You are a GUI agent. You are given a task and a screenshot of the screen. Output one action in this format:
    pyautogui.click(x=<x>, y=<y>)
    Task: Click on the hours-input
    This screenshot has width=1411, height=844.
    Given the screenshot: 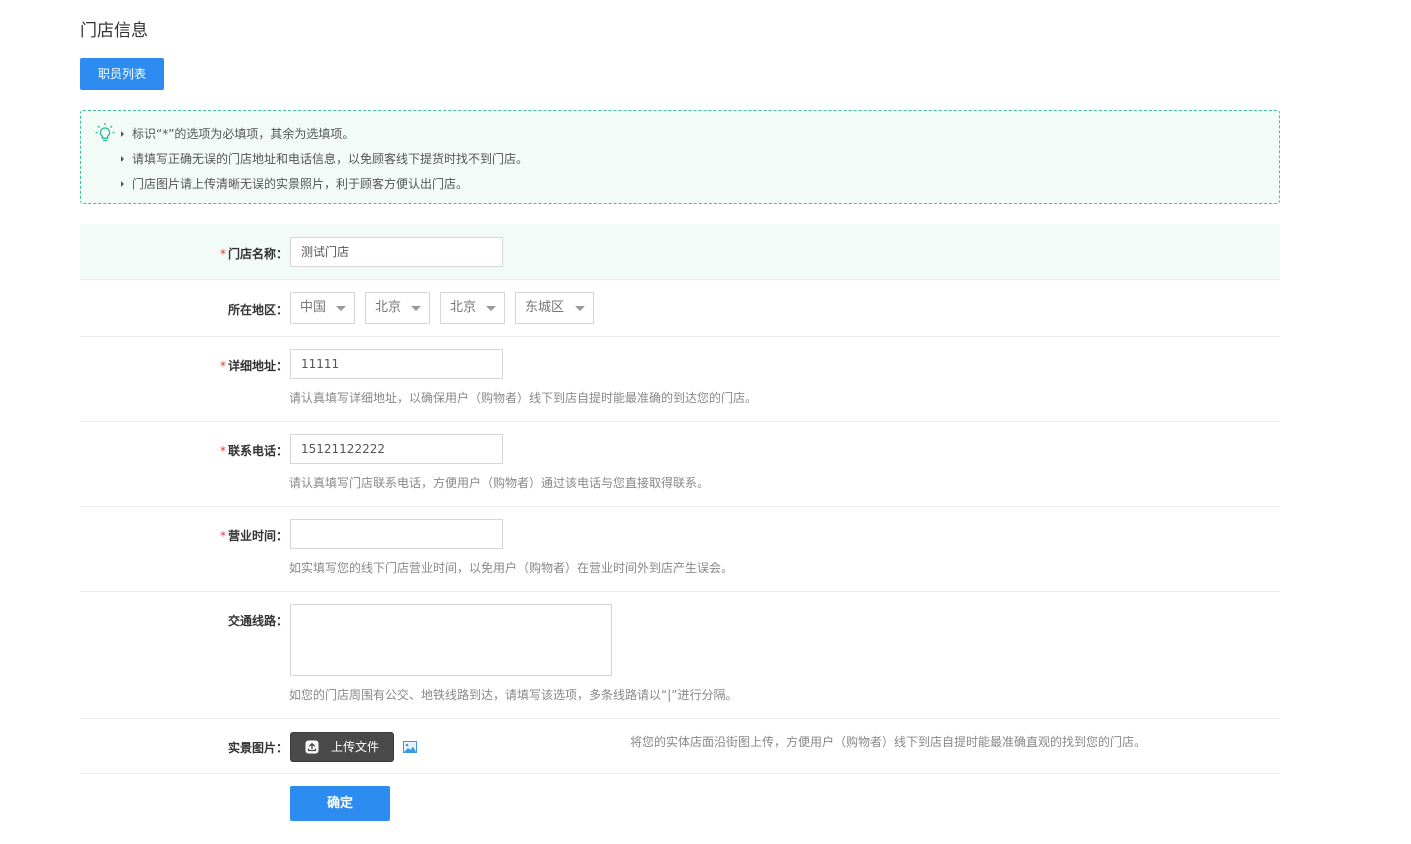 What is the action you would take?
    pyautogui.click(x=396, y=534)
    